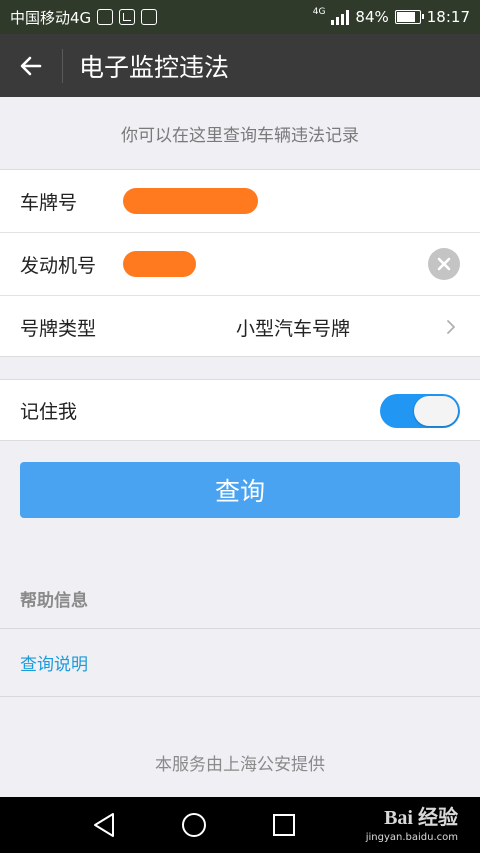  I want to click on service-provider-footer: 本服务由上海公安提供, so click(240, 765).